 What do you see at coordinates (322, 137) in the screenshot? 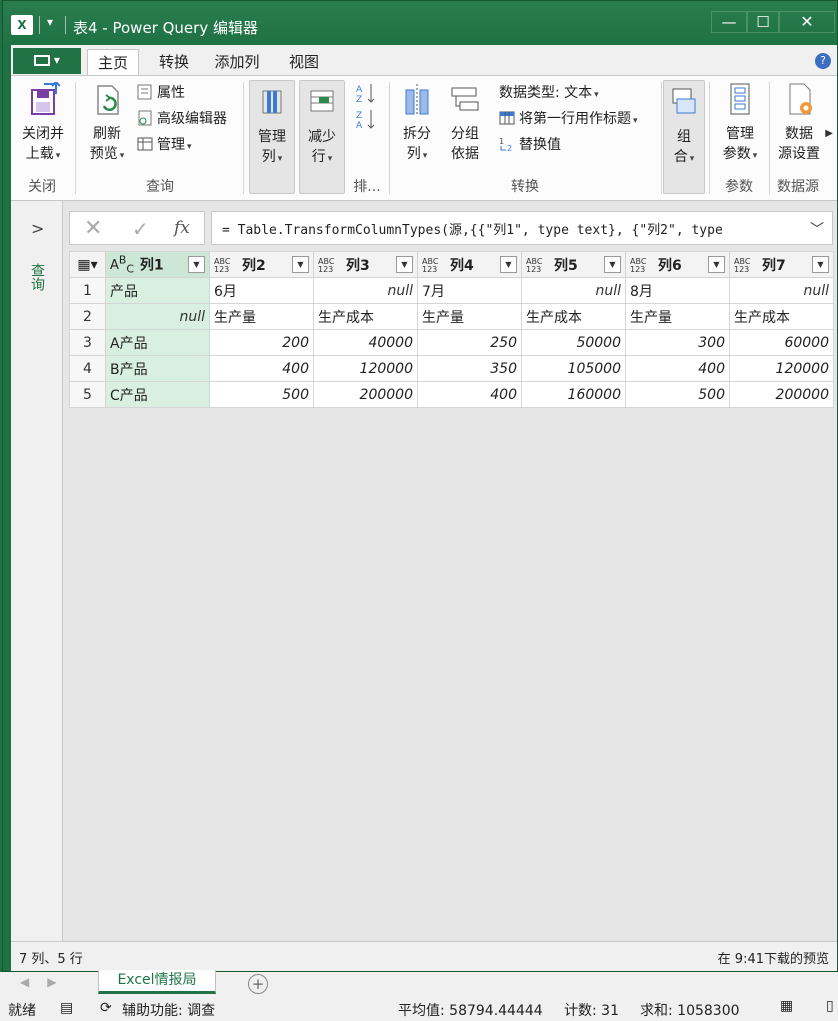
I see `reduce-rows-button: 减少 行 ▾` at bounding box center [322, 137].